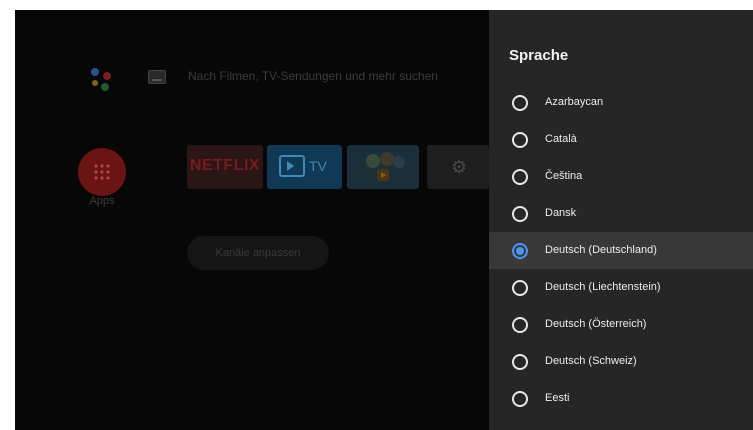  I want to click on language-option-deutsch-schweiz: Deutsch (Schweiz), so click(621, 361).